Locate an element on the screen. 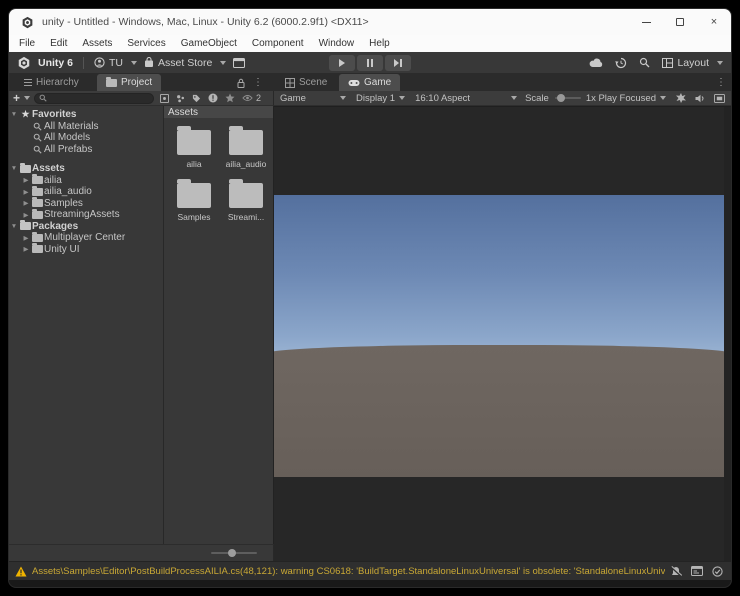  package-manager-icon is located at coordinates (239, 62).